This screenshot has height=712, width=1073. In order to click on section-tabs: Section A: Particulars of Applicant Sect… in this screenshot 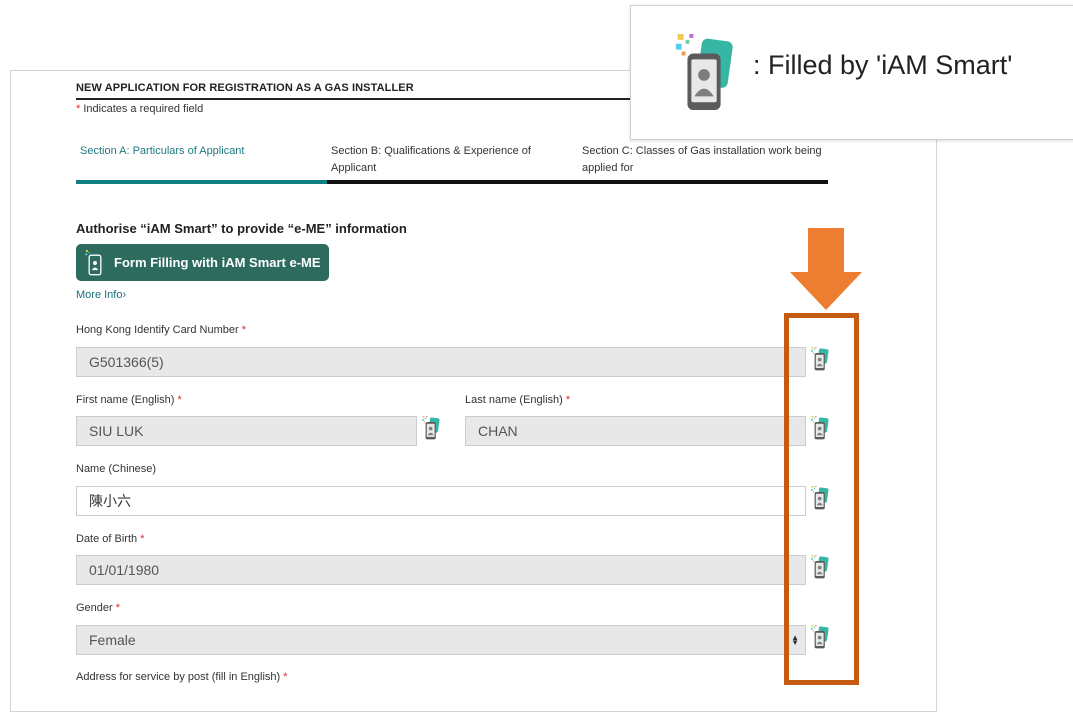, I will do `click(452, 164)`.